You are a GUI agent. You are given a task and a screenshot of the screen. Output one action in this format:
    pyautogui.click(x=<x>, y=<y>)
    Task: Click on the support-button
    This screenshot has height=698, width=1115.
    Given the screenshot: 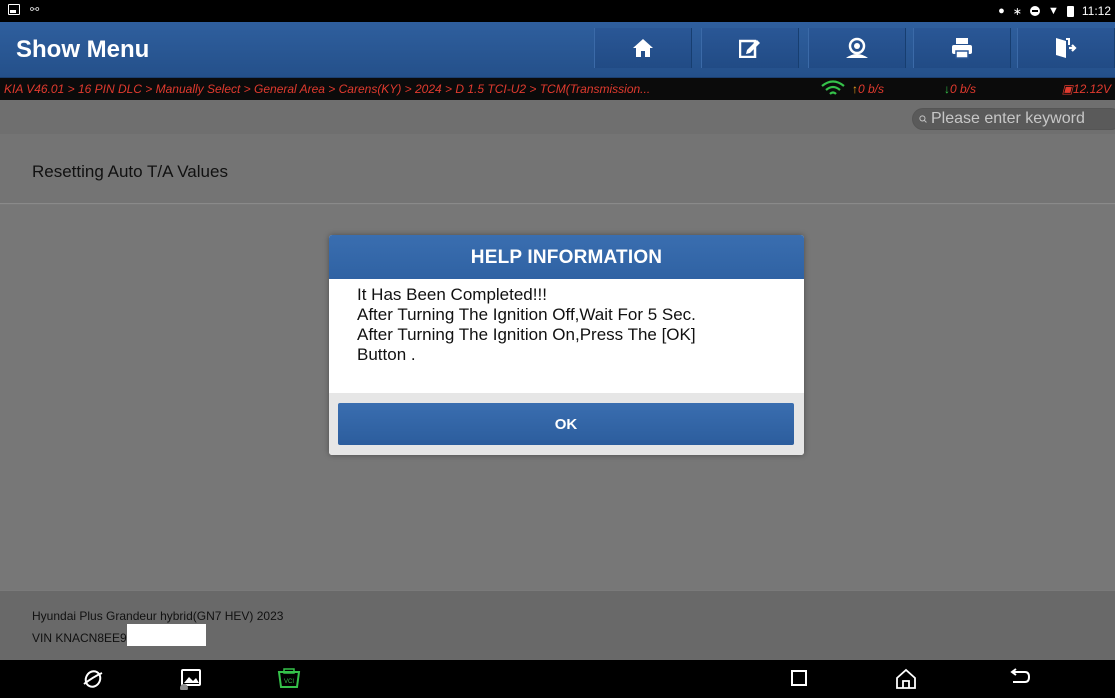 What is the action you would take?
    pyautogui.click(x=857, y=48)
    